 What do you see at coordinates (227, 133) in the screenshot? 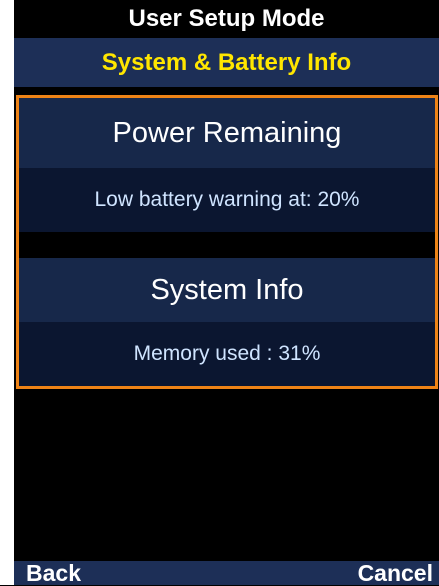
I see `power-remaining-heading: Power Remaining` at bounding box center [227, 133].